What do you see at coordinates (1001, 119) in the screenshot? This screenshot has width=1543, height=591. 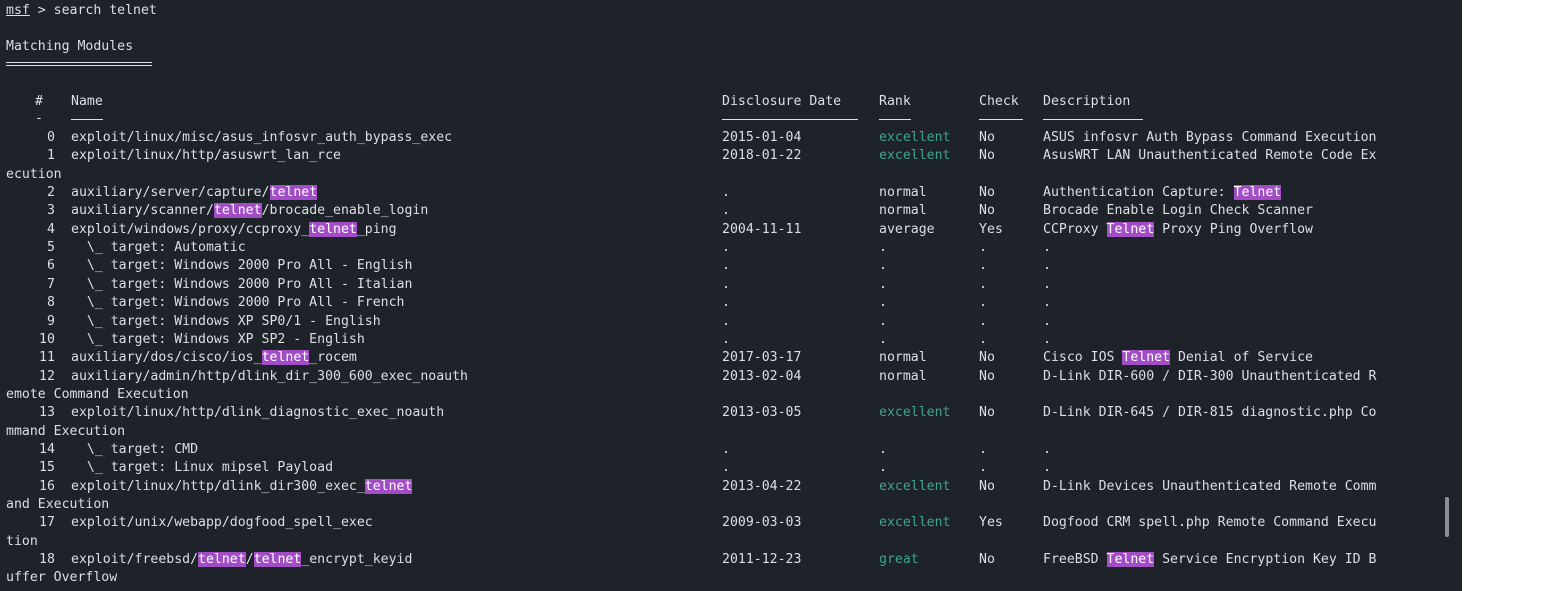 I see `header-check-underline` at bounding box center [1001, 119].